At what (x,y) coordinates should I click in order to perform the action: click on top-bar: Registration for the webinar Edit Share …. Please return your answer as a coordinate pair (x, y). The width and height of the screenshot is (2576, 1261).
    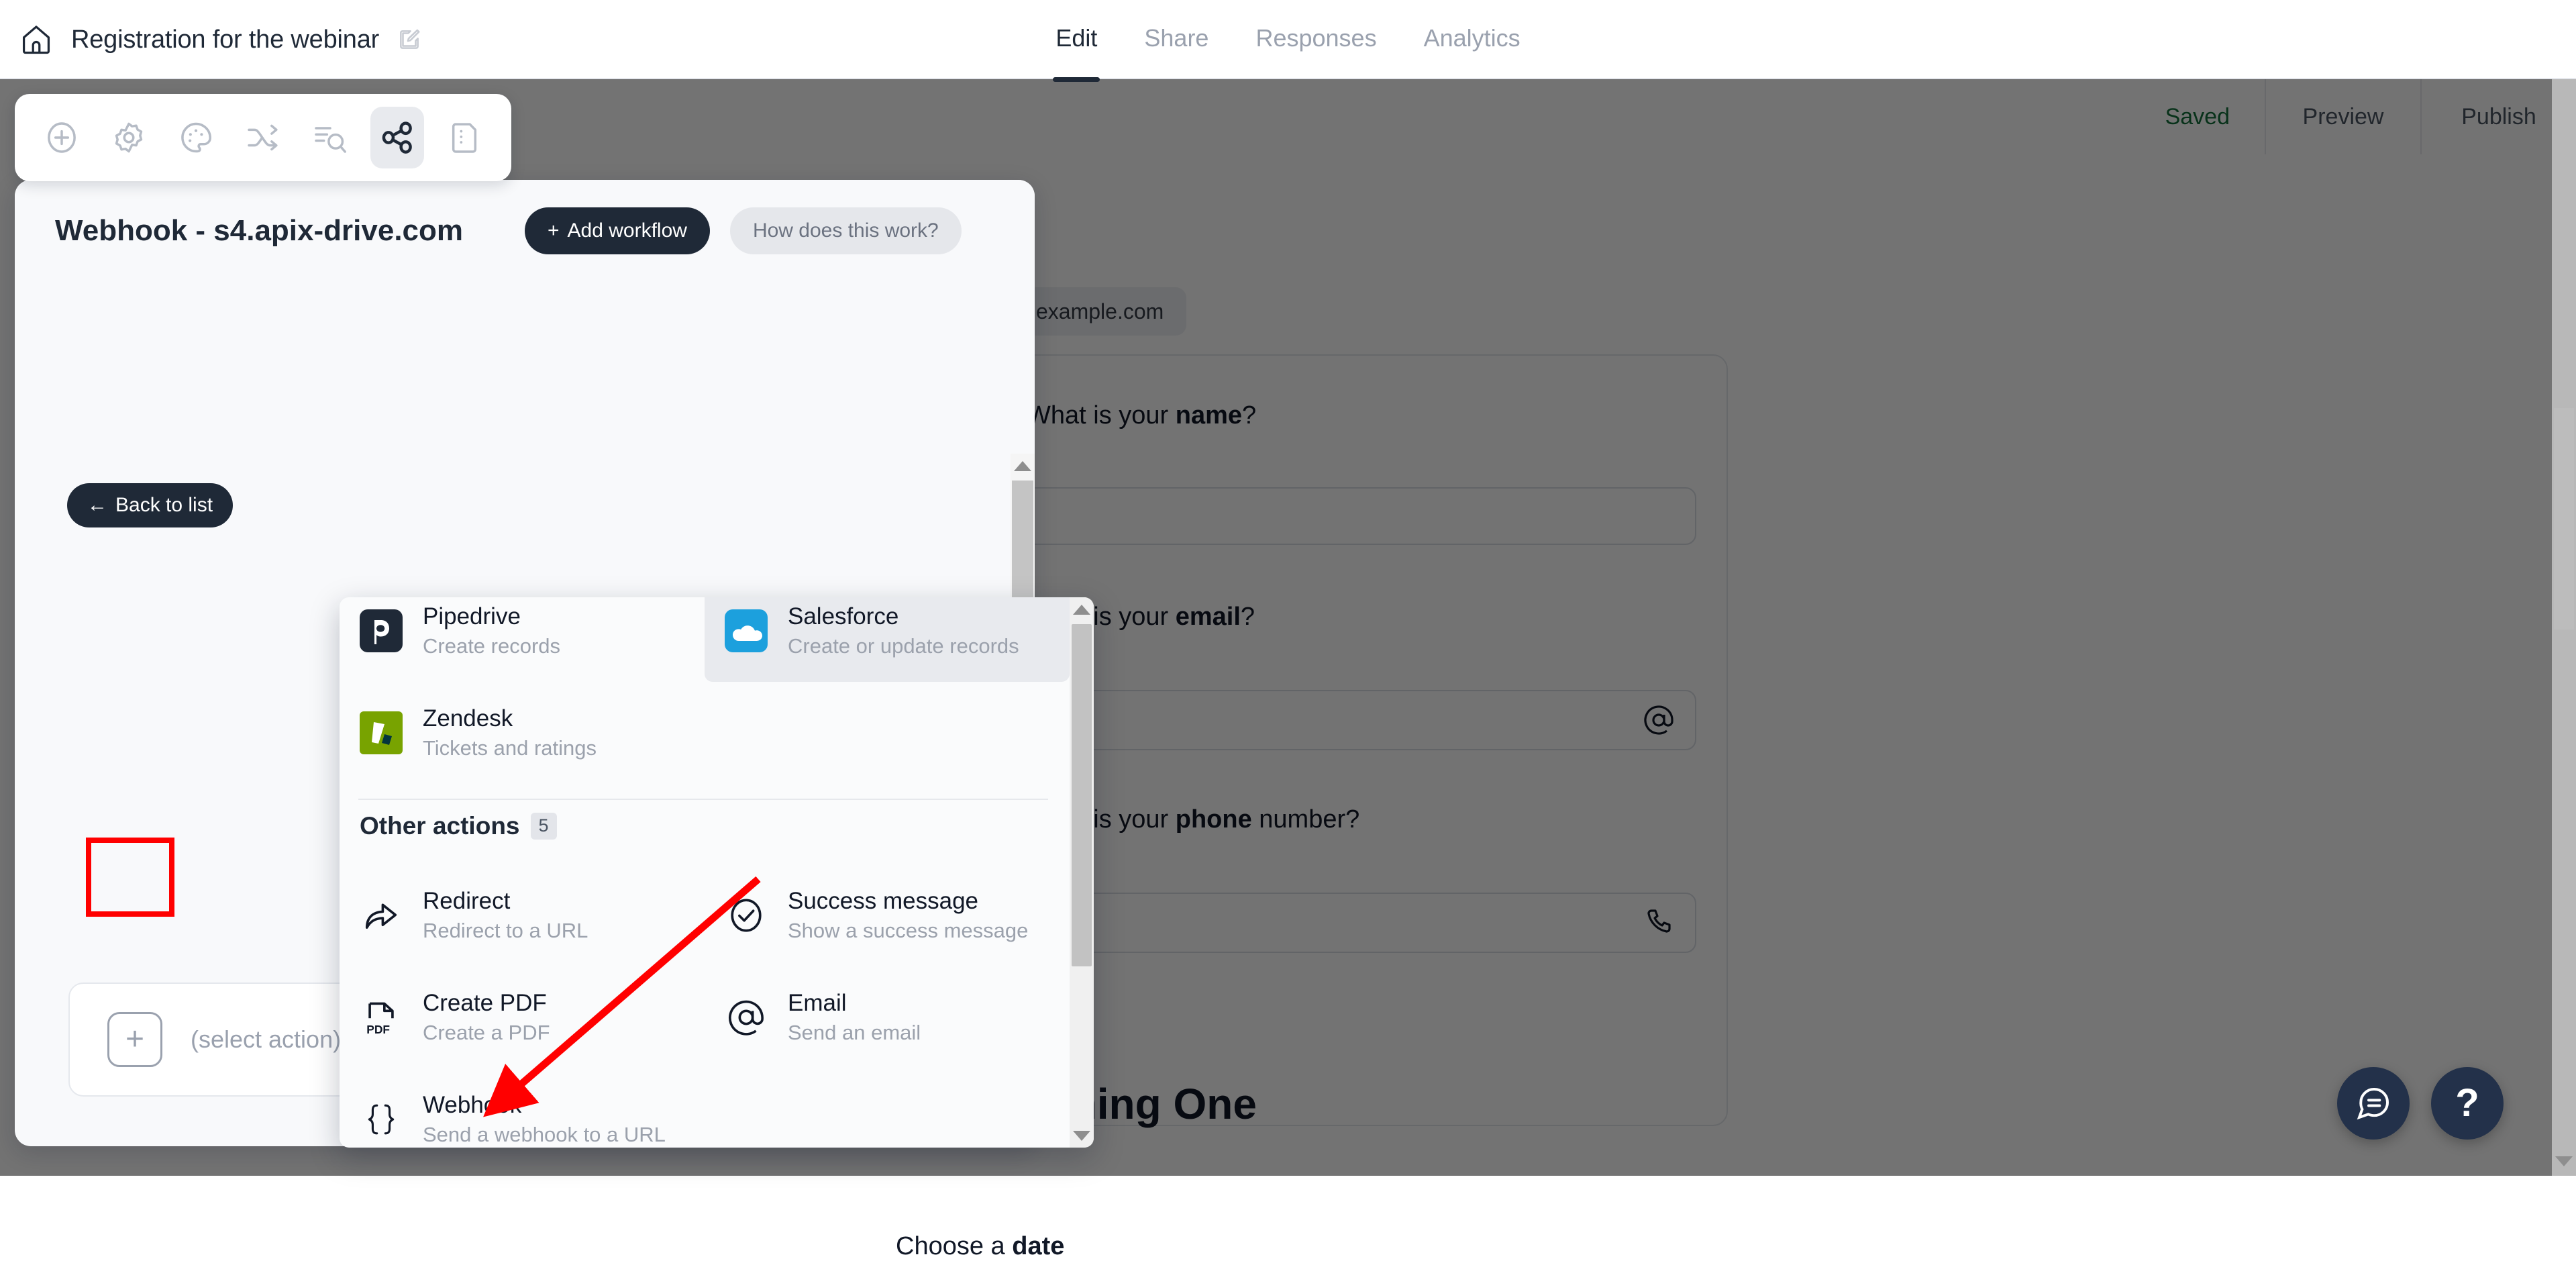
    Looking at the image, I should click on (1288, 39).